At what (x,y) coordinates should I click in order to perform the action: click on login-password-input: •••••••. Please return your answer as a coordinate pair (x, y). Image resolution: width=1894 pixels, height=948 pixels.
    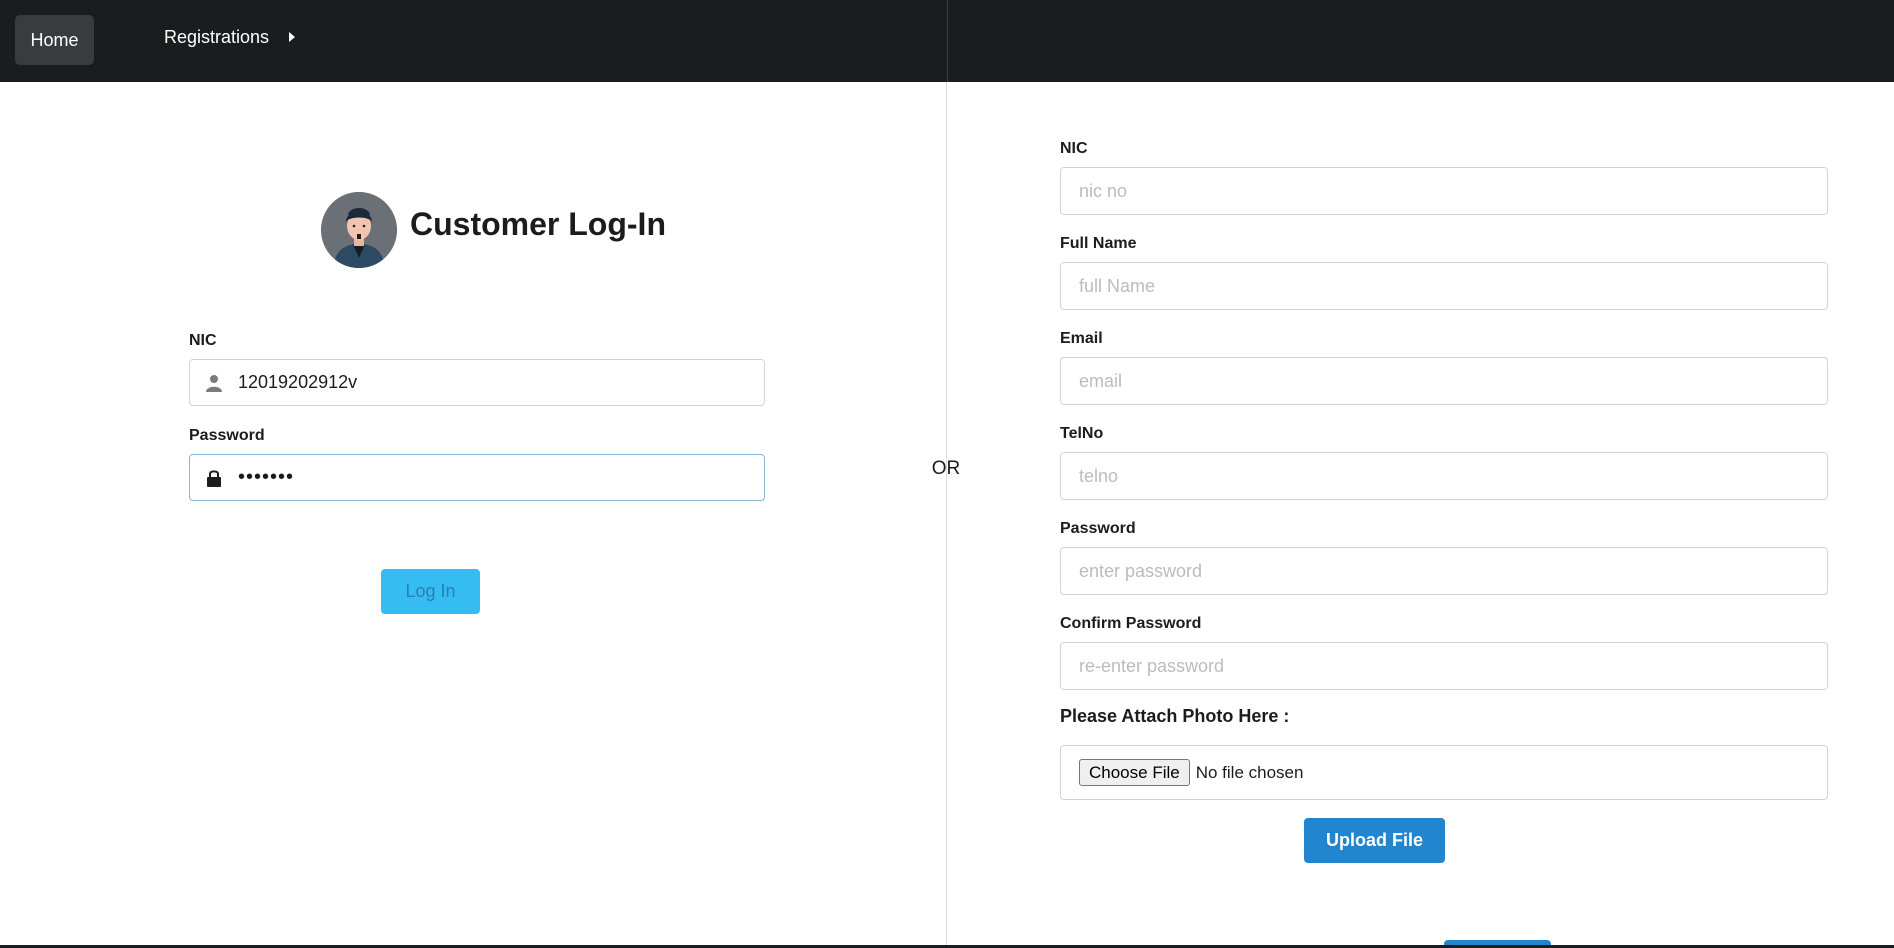
    Looking at the image, I should click on (477, 477).